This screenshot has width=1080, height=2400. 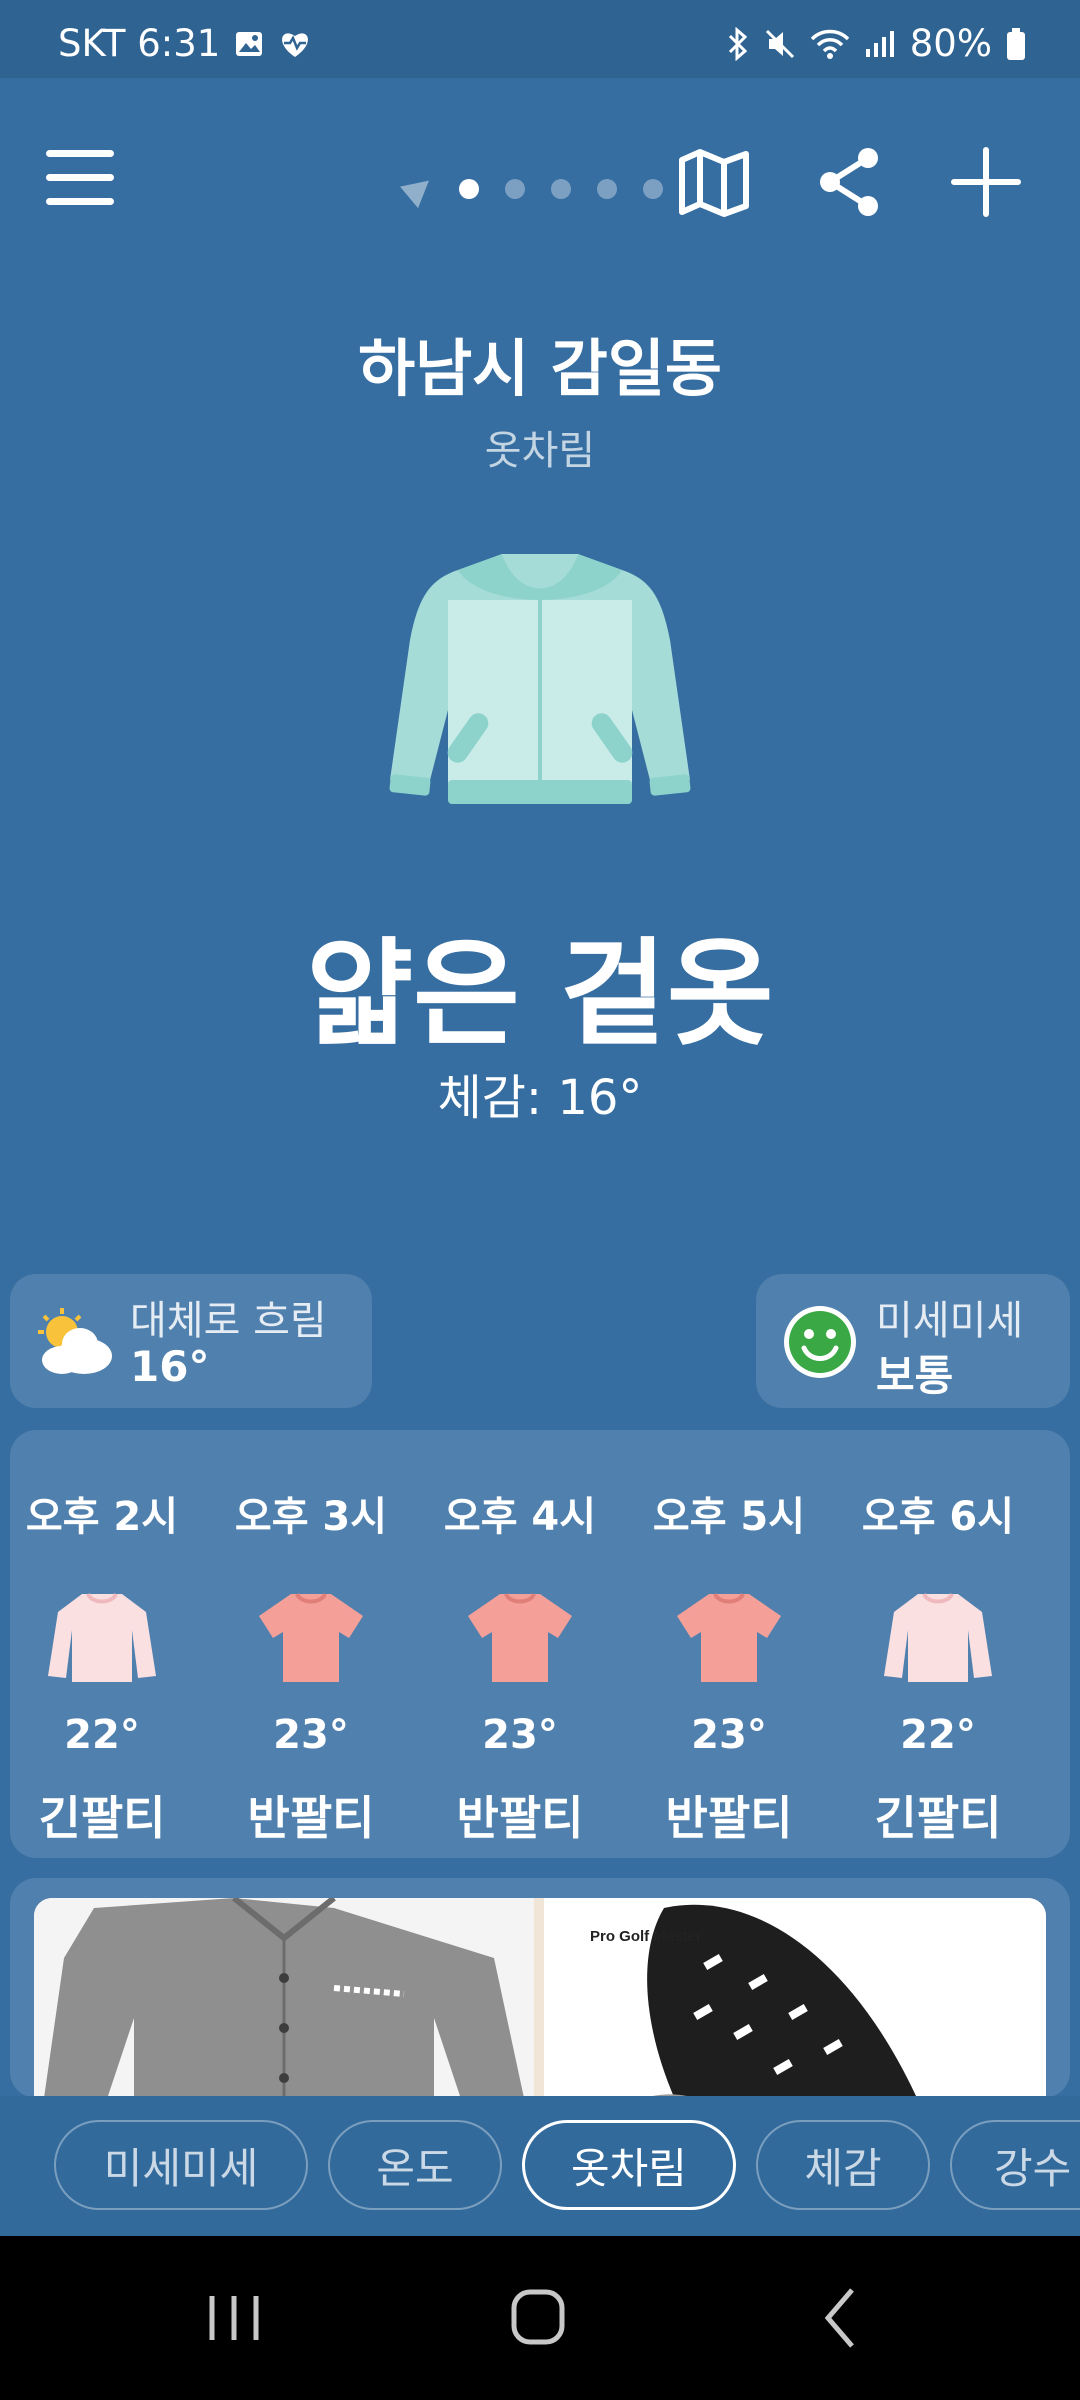 What do you see at coordinates (520, 1517) in the screenshot?
I see `hour-time: 오후 4시` at bounding box center [520, 1517].